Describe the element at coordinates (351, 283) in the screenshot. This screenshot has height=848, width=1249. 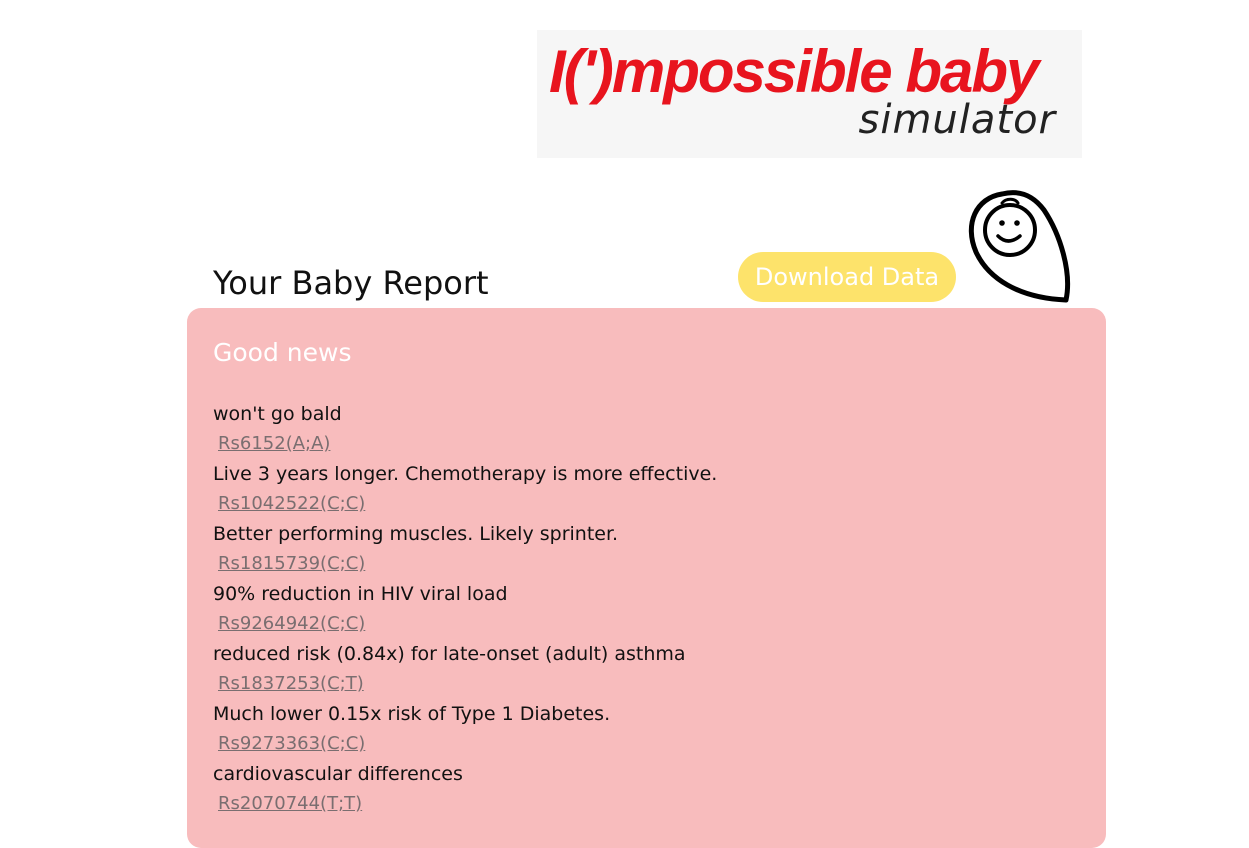
I see `page-title: Your Baby Report` at that location.